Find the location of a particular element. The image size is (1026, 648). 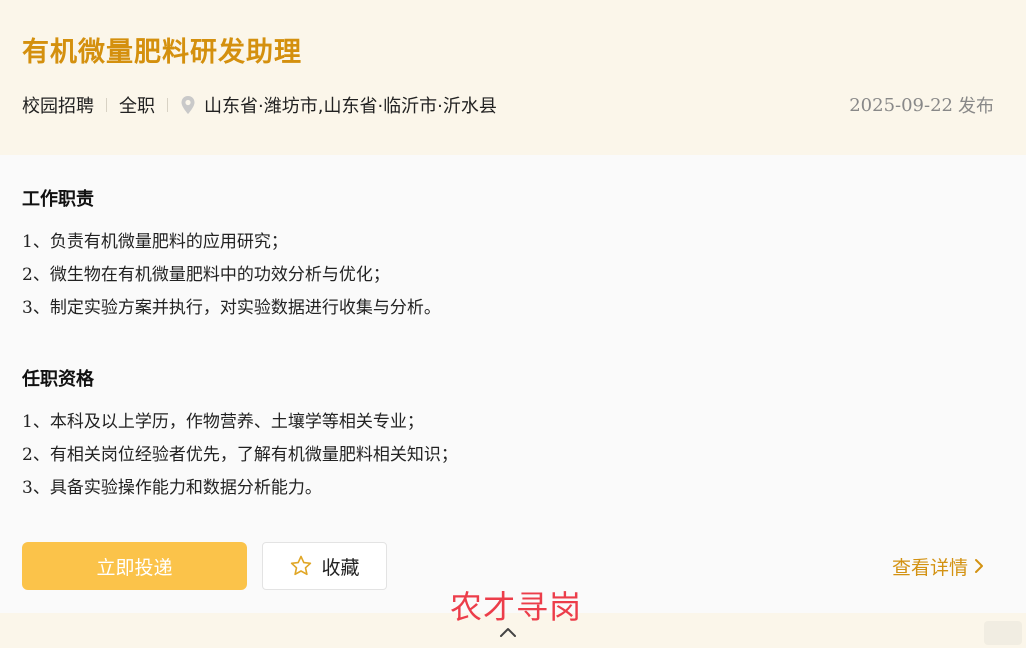

view-details-link: 查看详情 is located at coordinates (938, 566).